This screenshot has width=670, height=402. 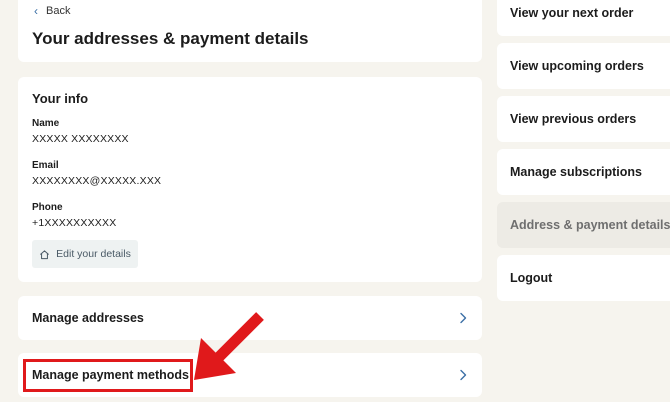 What do you see at coordinates (45, 165) in the screenshot?
I see `email-label: Email` at bounding box center [45, 165].